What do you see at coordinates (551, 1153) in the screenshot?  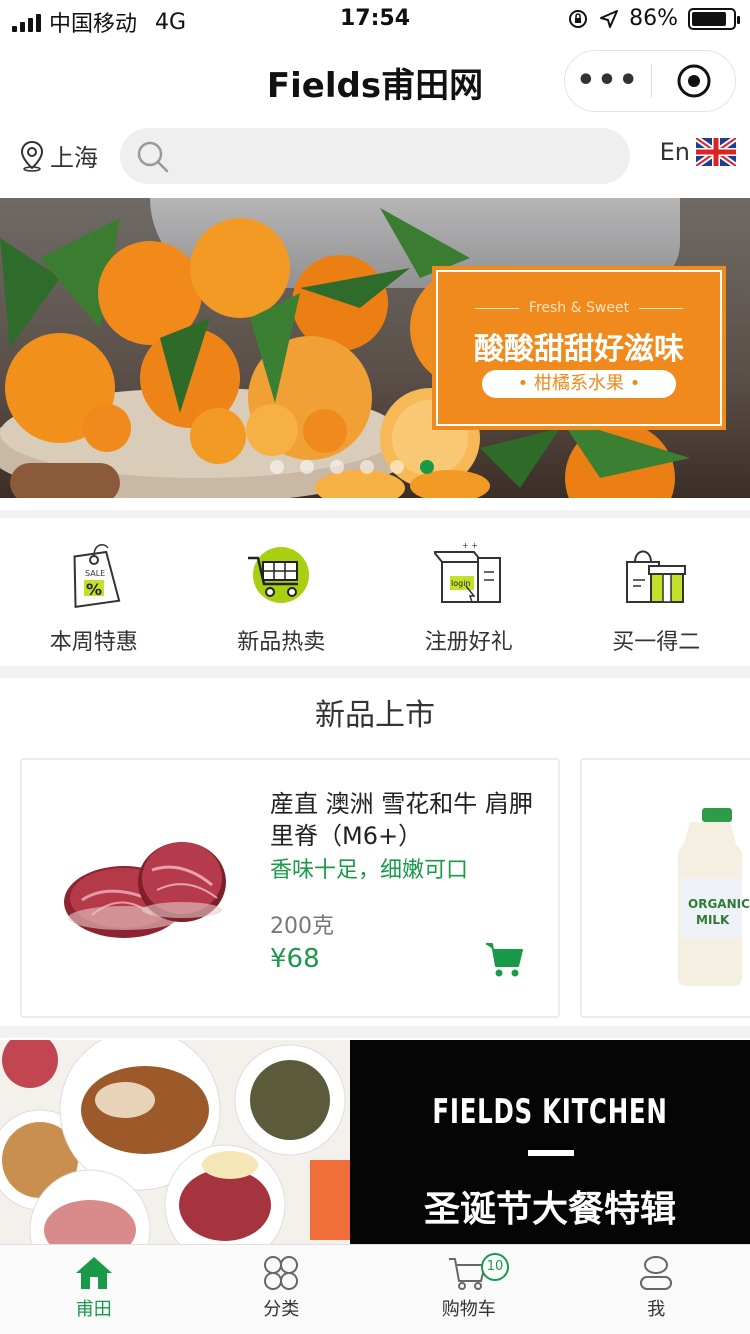 I see `brand-underline` at bounding box center [551, 1153].